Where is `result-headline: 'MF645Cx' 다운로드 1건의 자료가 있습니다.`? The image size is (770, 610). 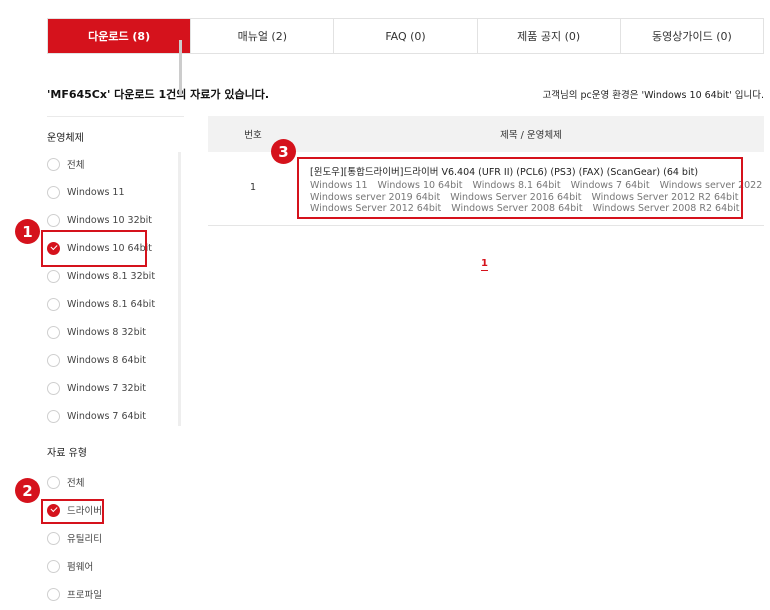
result-headline: 'MF645Cx' 다운로드 1건의 자료가 있습니다. is located at coordinates (158, 94).